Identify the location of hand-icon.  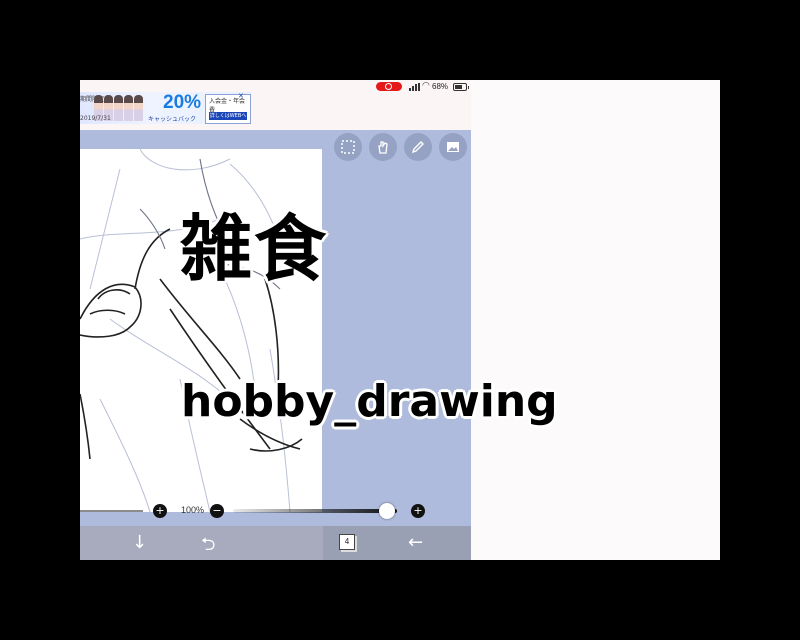
(383, 147).